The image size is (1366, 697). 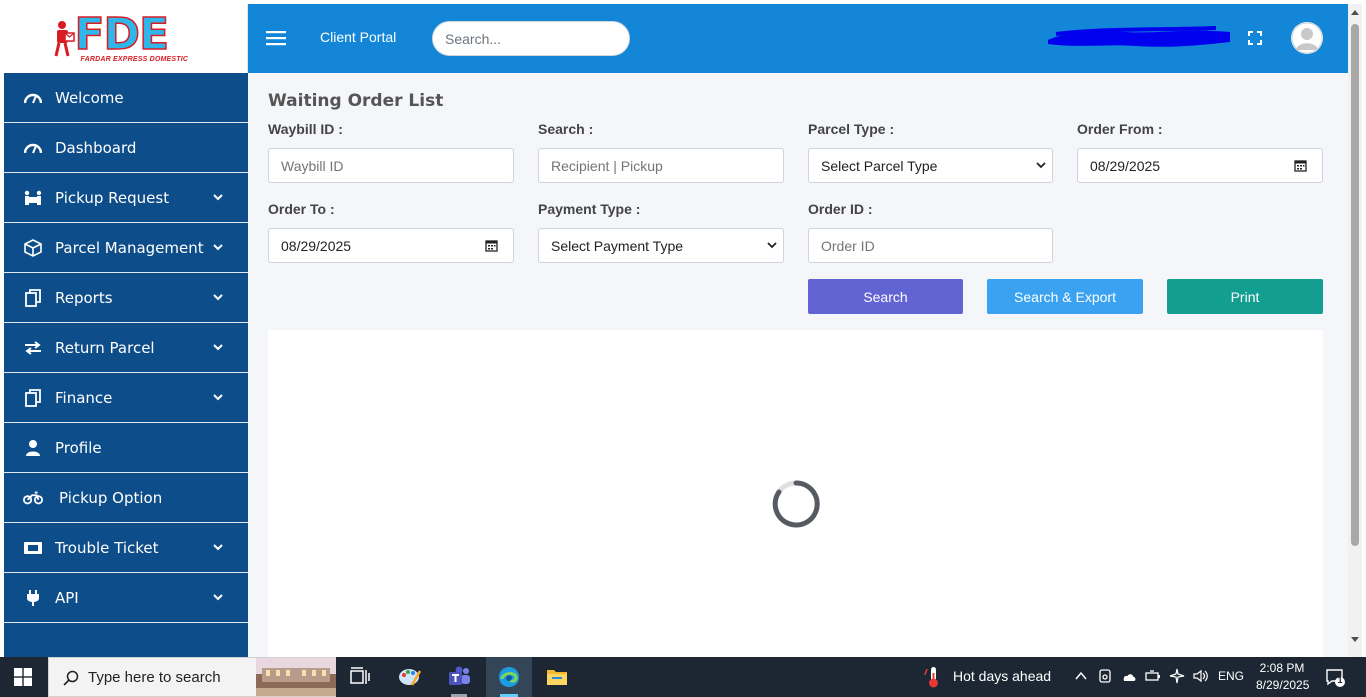 What do you see at coordinates (129, 247) in the screenshot?
I see `sidebar-item-label: Parcel Management` at bounding box center [129, 247].